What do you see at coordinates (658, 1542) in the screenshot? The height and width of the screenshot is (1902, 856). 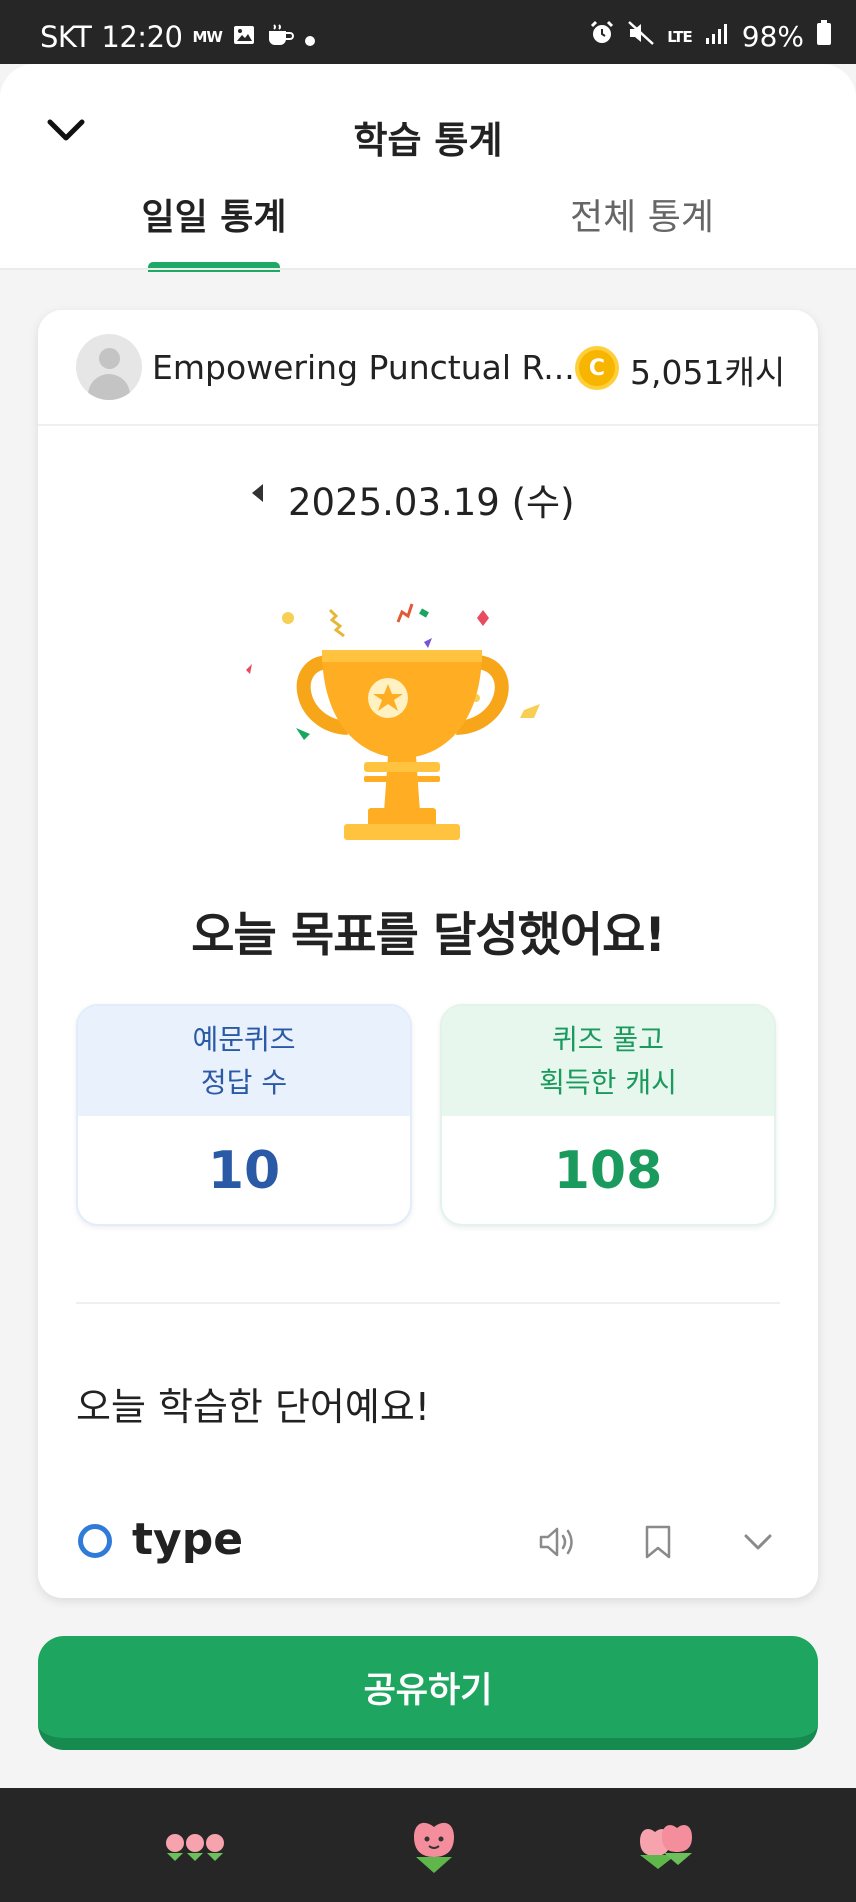 I see `bookmark-icon` at bounding box center [658, 1542].